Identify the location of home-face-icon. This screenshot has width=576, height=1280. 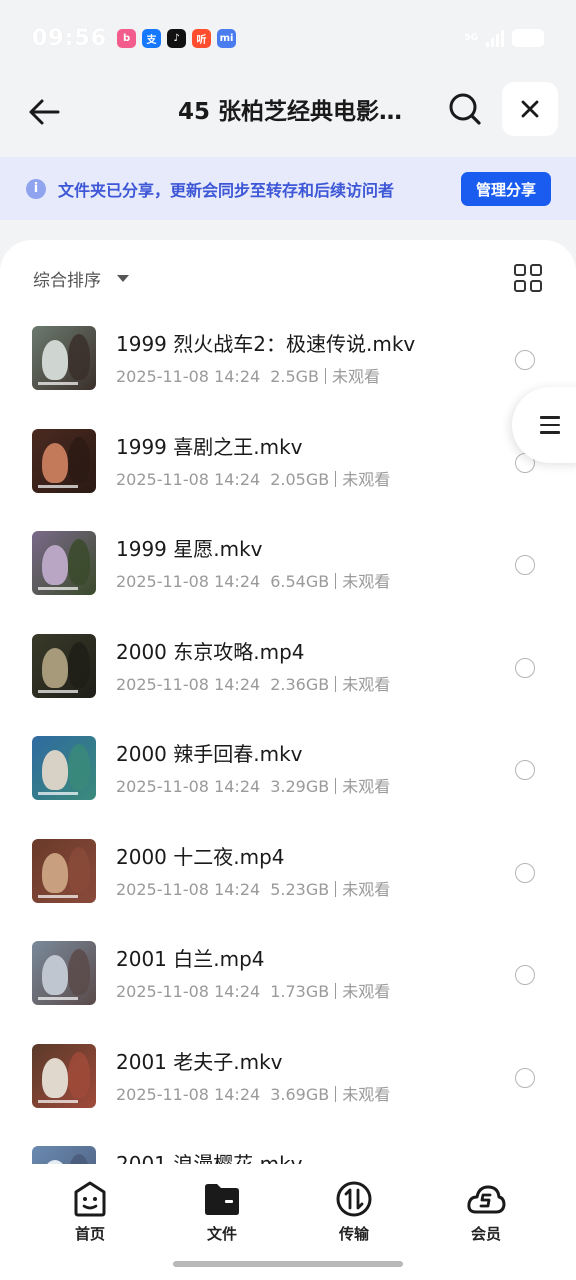
(90, 1199).